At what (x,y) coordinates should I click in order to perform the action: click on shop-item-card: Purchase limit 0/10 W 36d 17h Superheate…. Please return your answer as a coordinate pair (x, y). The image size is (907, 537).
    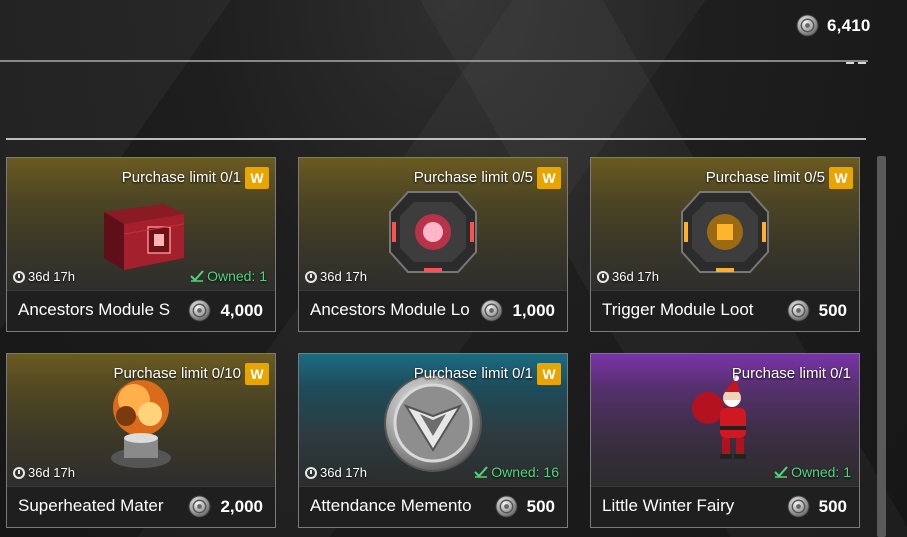
    Looking at the image, I should click on (141, 440).